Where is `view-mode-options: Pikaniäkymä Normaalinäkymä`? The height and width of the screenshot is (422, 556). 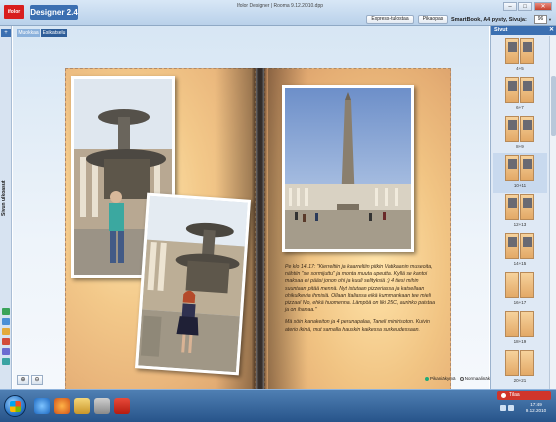
view-mode-options: Pikaniäkymä Normaalinäkymä is located at coordinates (462, 378).